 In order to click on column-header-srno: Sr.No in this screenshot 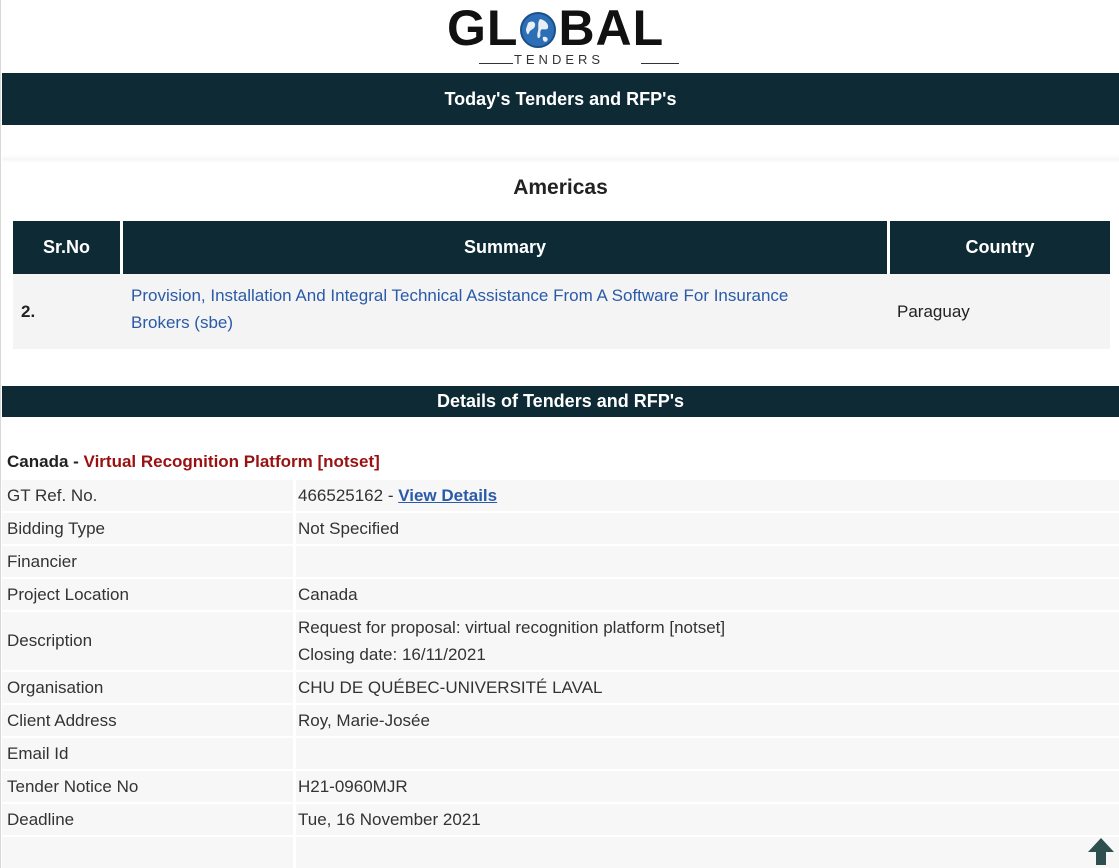, I will do `click(66, 247)`.